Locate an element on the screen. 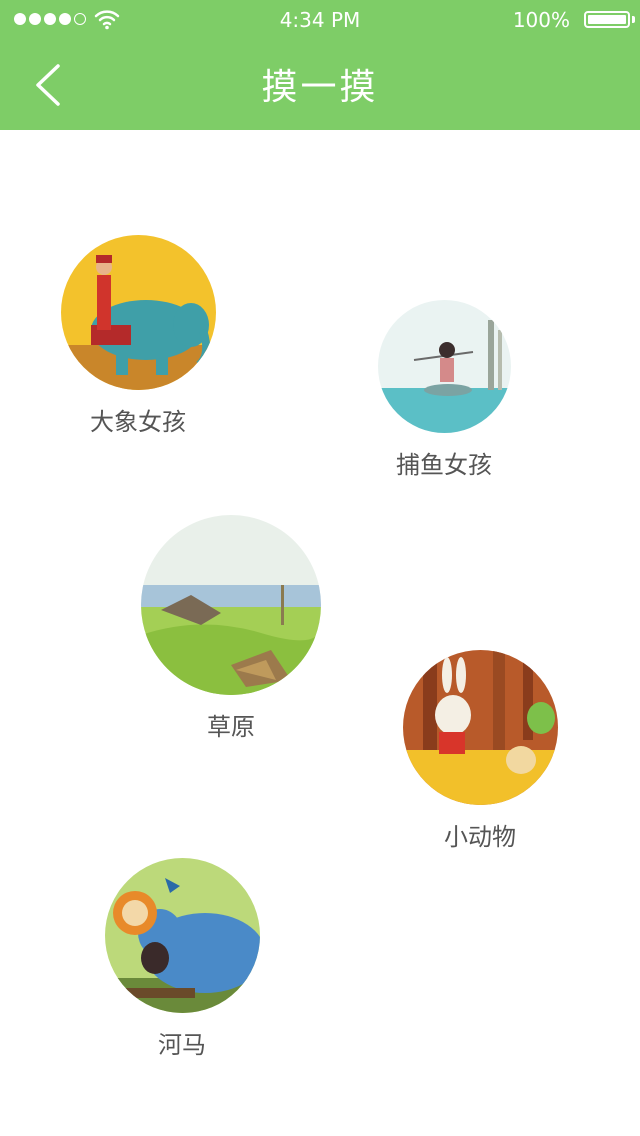 The width and height of the screenshot is (640, 1136). item-elephant-girl: 大象女孩 is located at coordinates (138, 336).